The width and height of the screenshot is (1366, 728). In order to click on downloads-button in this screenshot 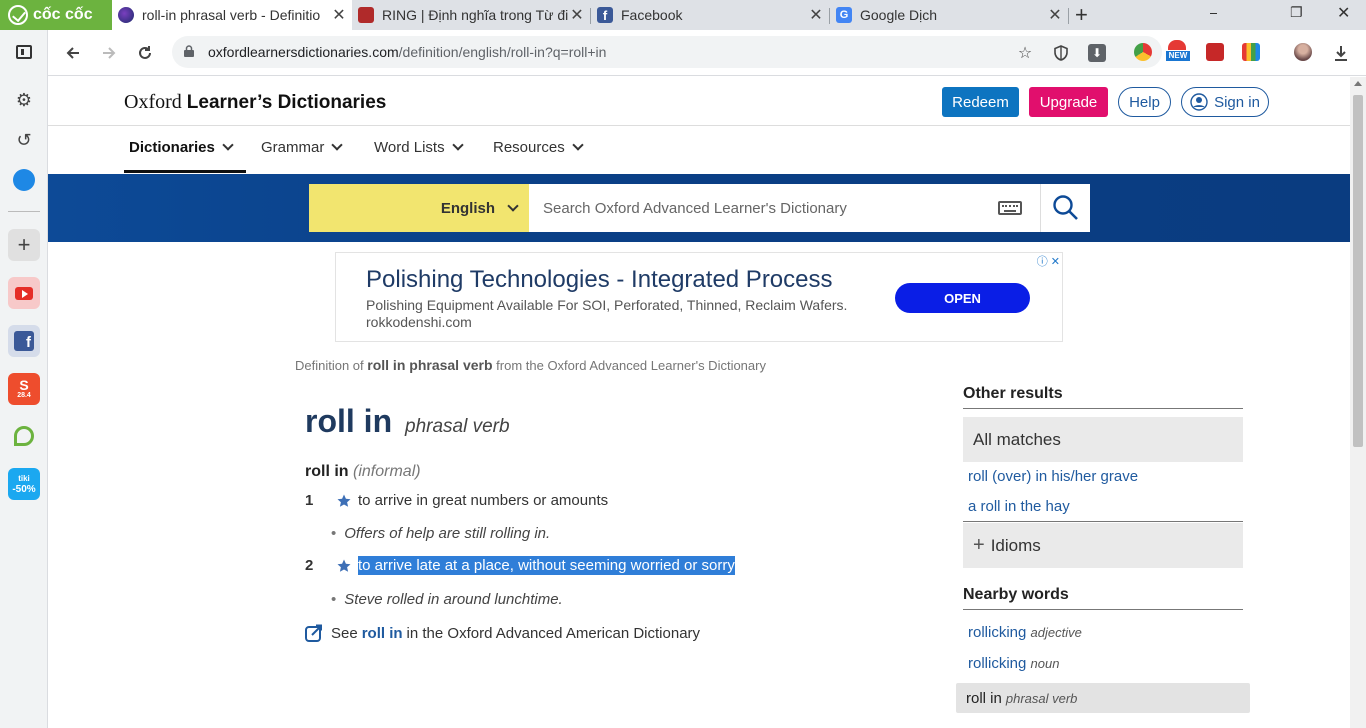, I will do `click(1341, 53)`.